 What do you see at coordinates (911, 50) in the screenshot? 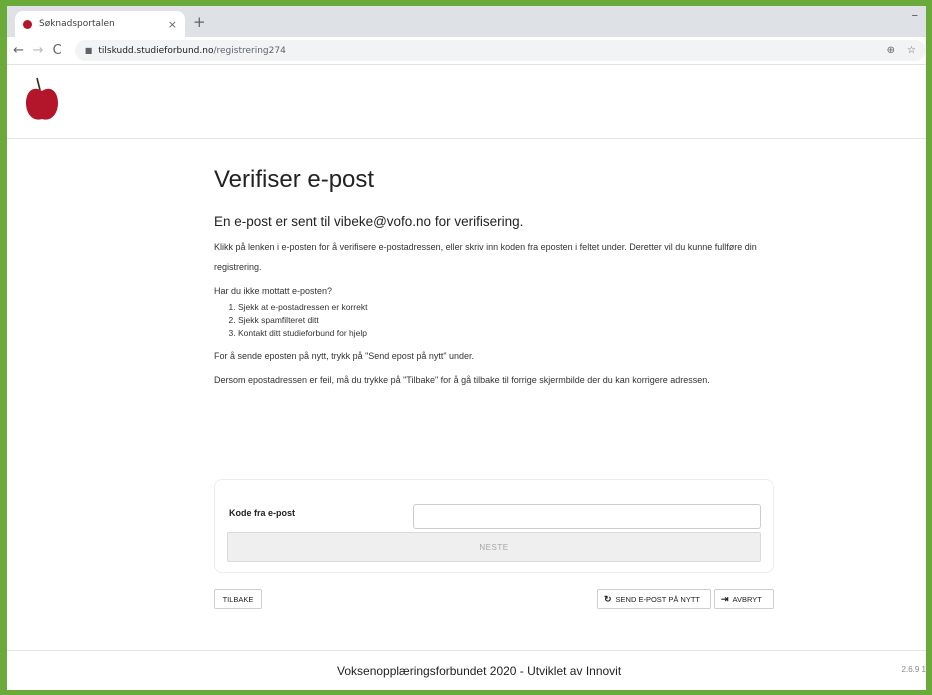
I see `bookmark-star-icon: ☆` at bounding box center [911, 50].